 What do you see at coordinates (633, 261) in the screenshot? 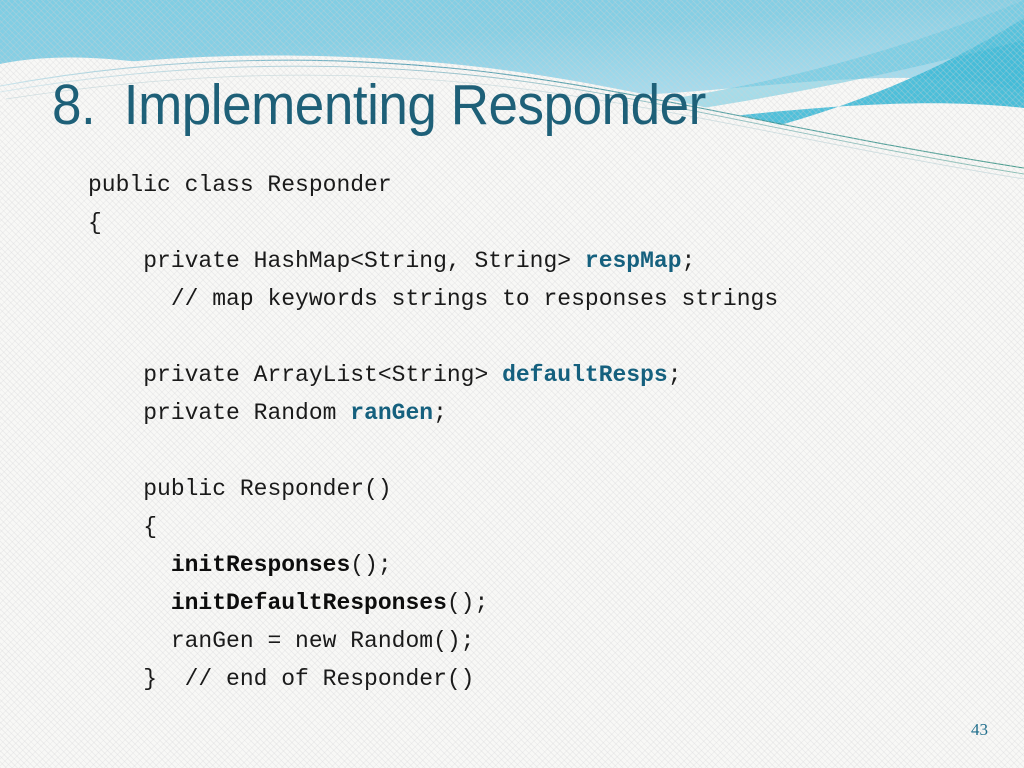
I see `code-token: respMap` at bounding box center [633, 261].